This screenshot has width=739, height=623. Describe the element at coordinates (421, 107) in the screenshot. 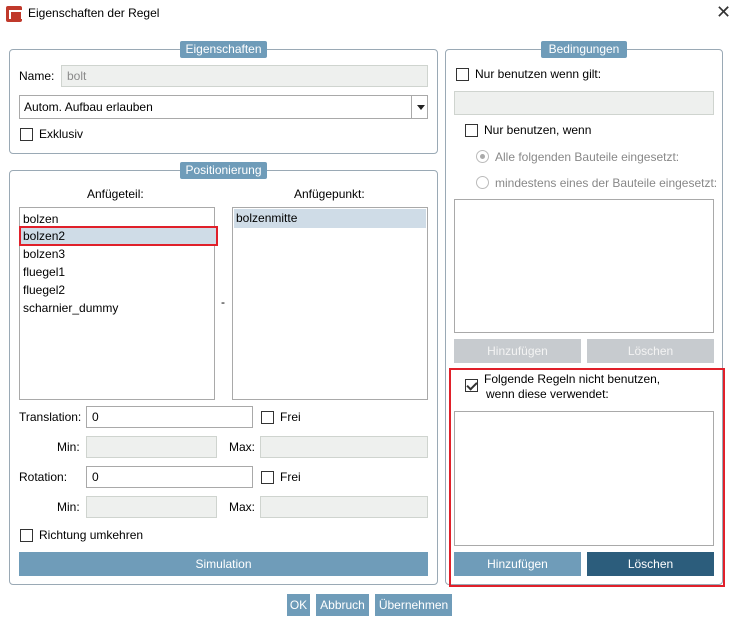

I see `chevron-down-icon` at that location.